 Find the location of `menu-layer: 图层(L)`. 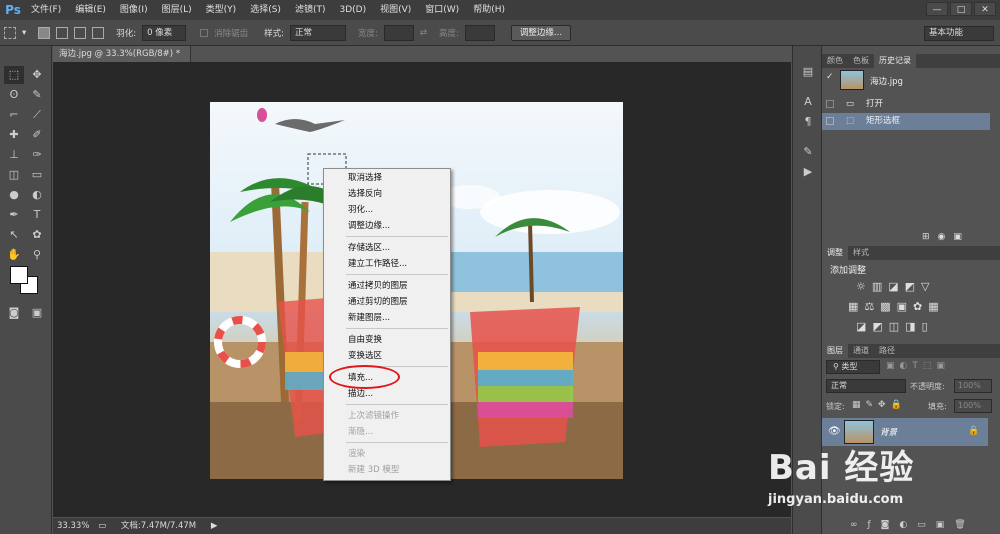

menu-layer: 图层(L) is located at coordinates (177, 10).